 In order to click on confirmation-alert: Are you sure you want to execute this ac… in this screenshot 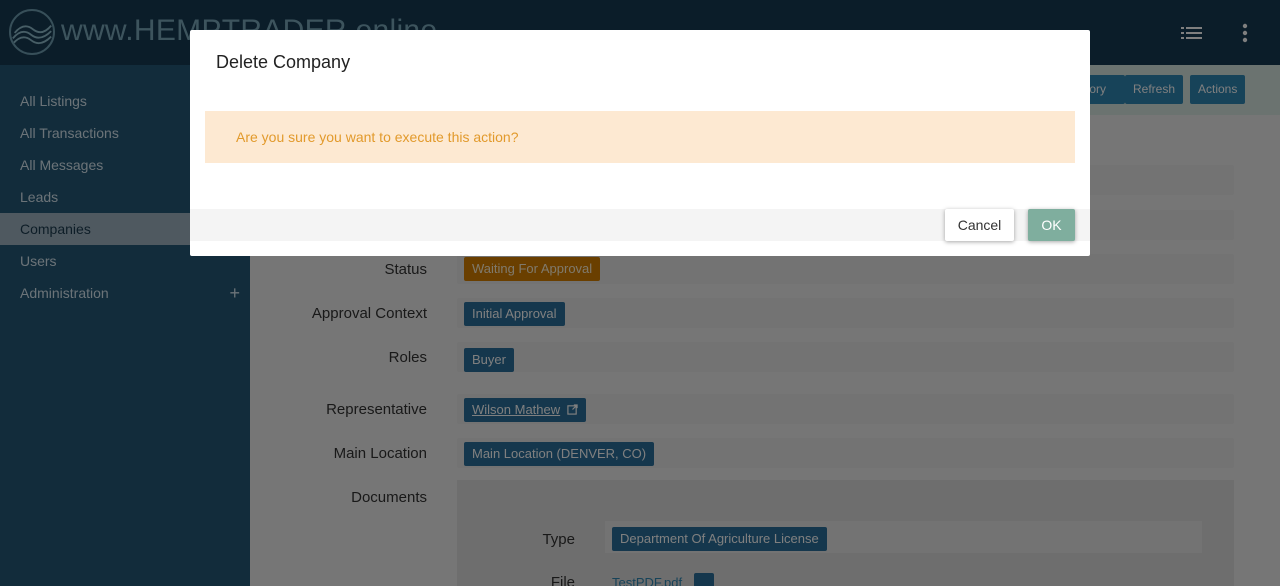, I will do `click(640, 137)`.